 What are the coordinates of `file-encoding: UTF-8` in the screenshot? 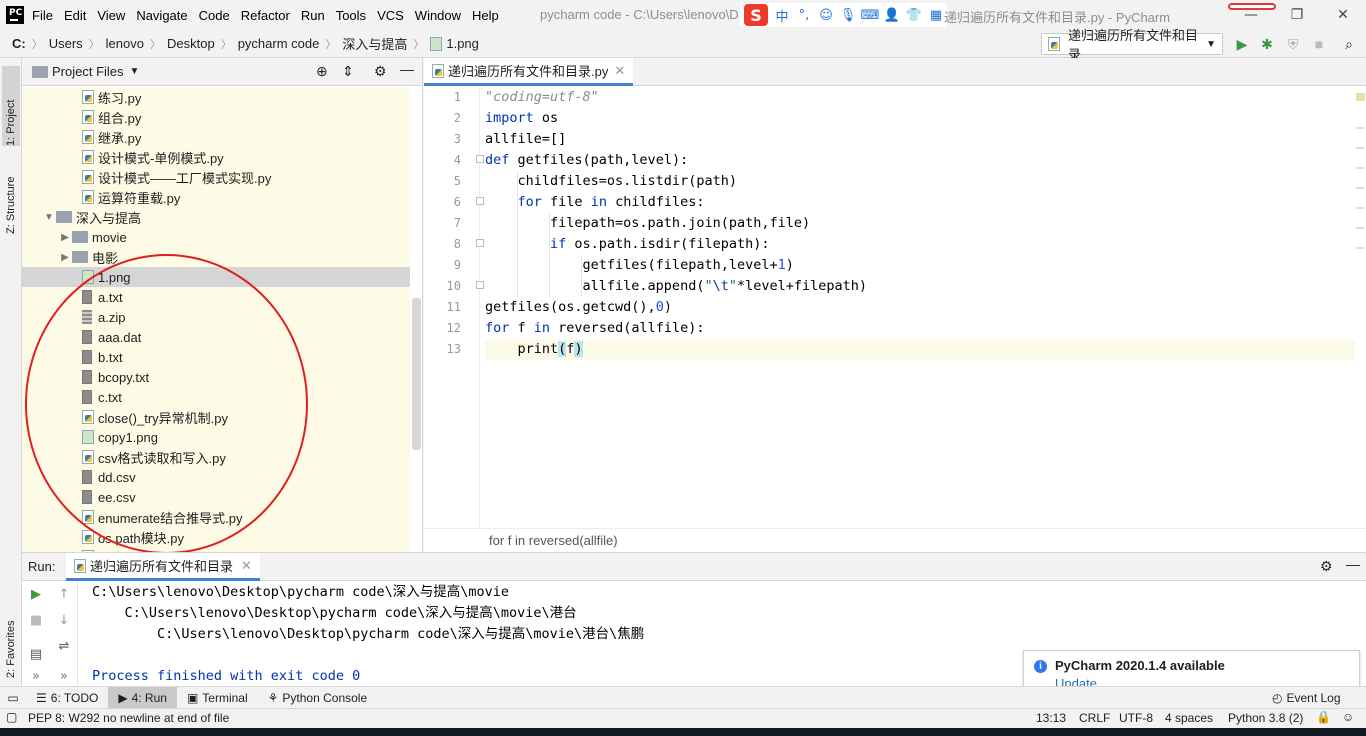 It's located at (1136, 718).